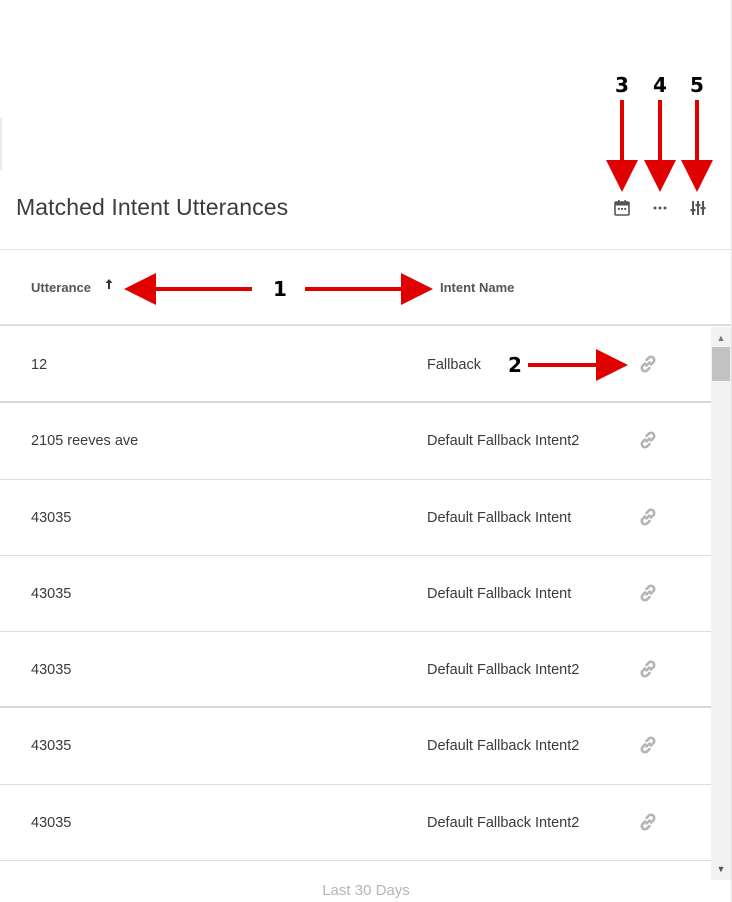 The image size is (732, 902). I want to click on calendar-icon, so click(622, 208).